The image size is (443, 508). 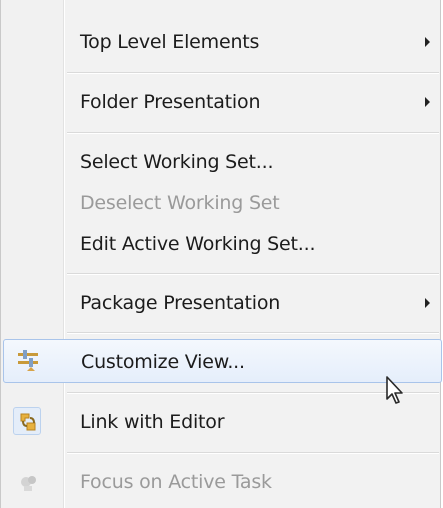 What do you see at coordinates (170, 102) in the screenshot?
I see `menu-item-label: Folder Presentation` at bounding box center [170, 102].